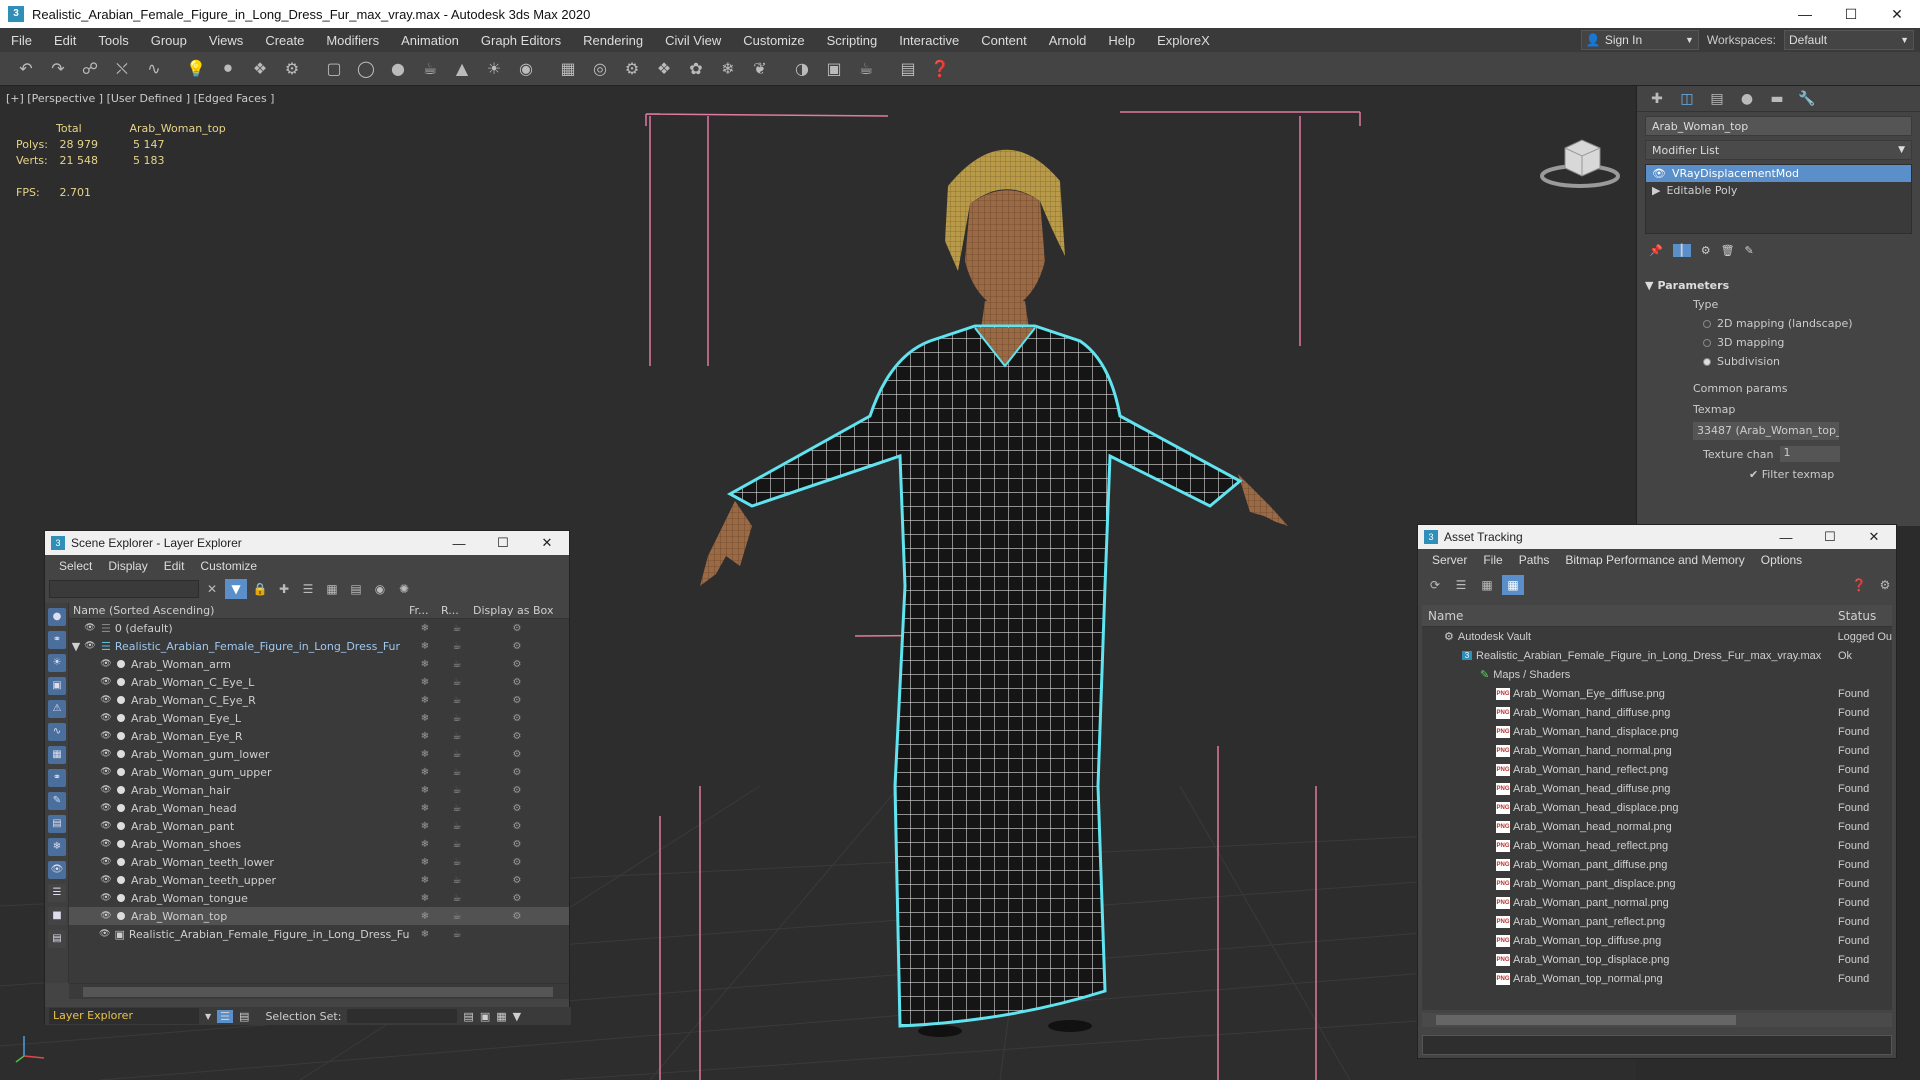 Image resolution: width=1920 pixels, height=1080 pixels. What do you see at coordinates (1435, 585) in the screenshot?
I see `refresh-icon: ⟳` at bounding box center [1435, 585].